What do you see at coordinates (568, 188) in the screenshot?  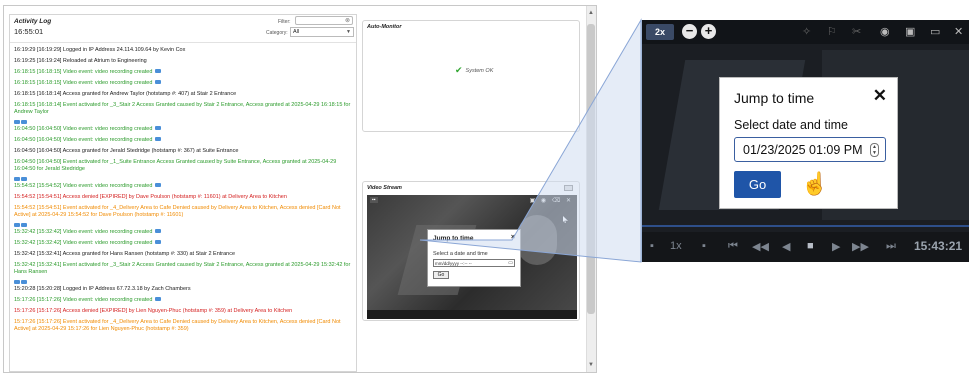 I see `video-panel-toggle` at bounding box center [568, 188].